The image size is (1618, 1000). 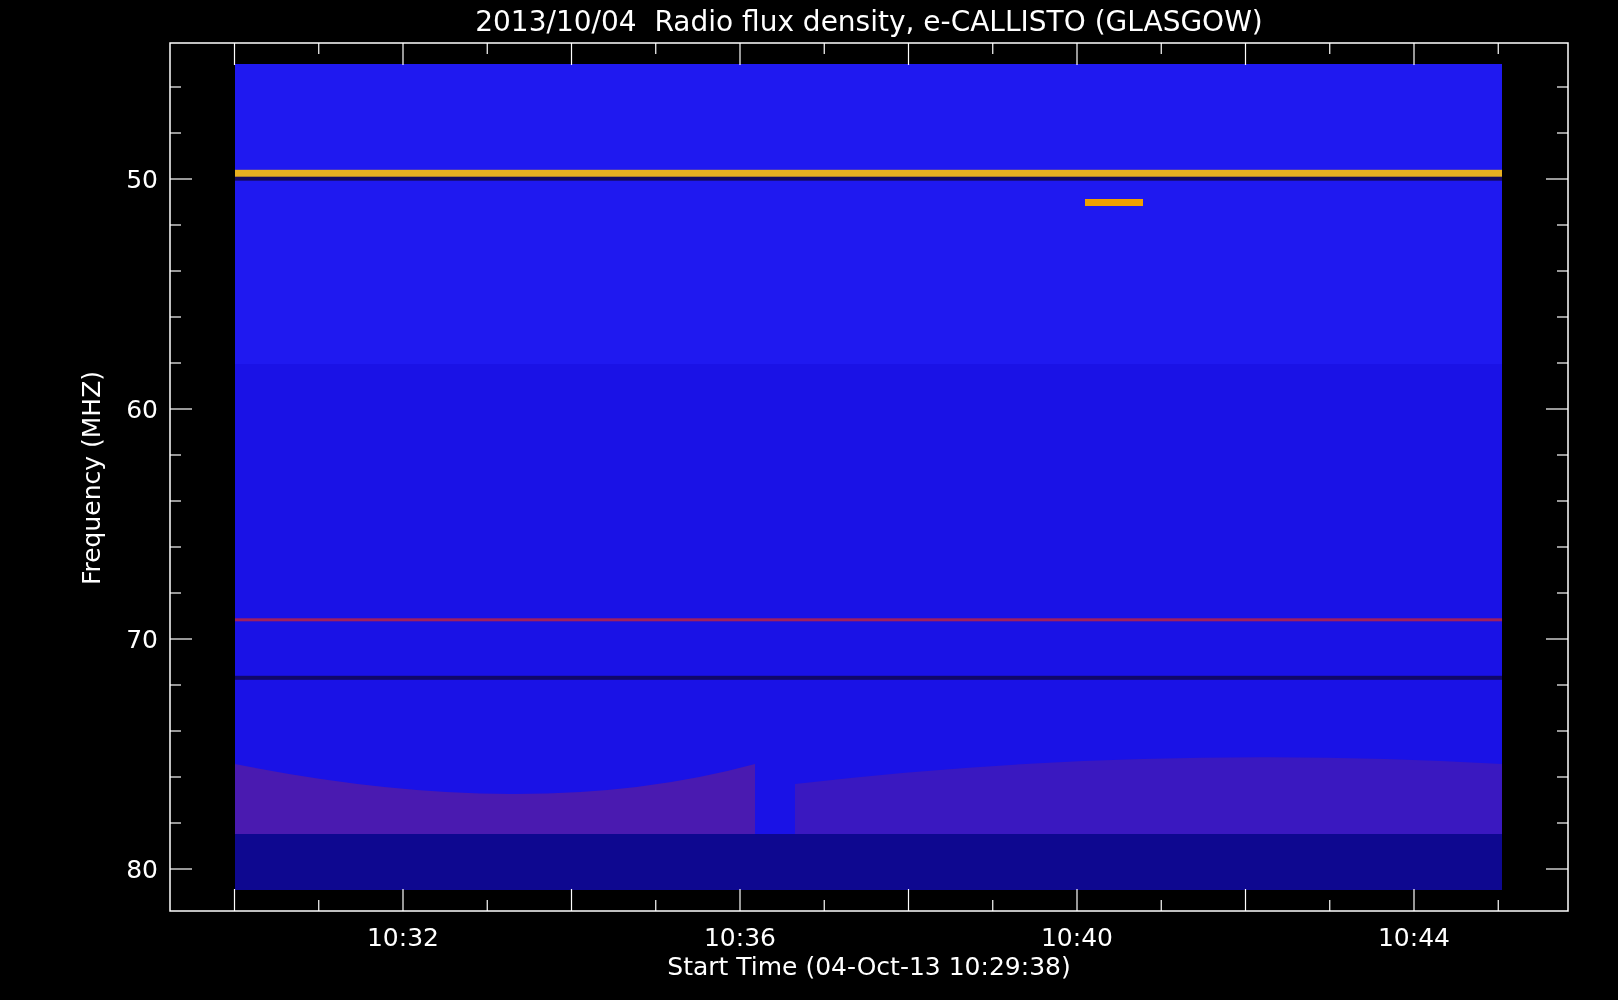 I want to click on x-tick-label: 10:36, so click(x=740, y=937).